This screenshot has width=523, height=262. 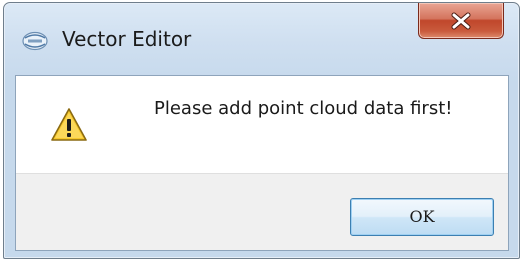 What do you see at coordinates (303, 108) in the screenshot?
I see `dialog-message: Please add point cloud data first!` at bounding box center [303, 108].